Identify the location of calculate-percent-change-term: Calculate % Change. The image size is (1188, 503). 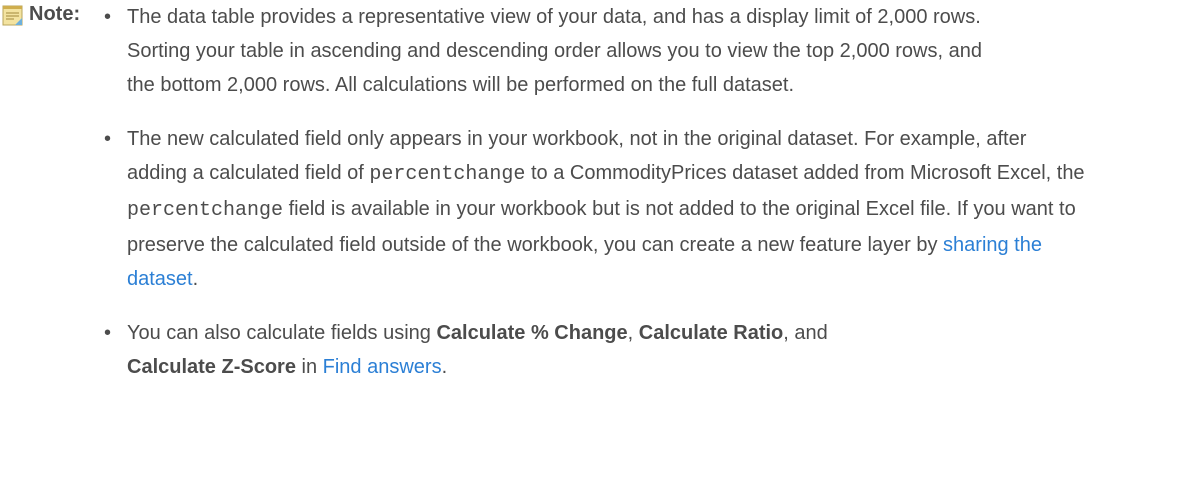
(532, 333).